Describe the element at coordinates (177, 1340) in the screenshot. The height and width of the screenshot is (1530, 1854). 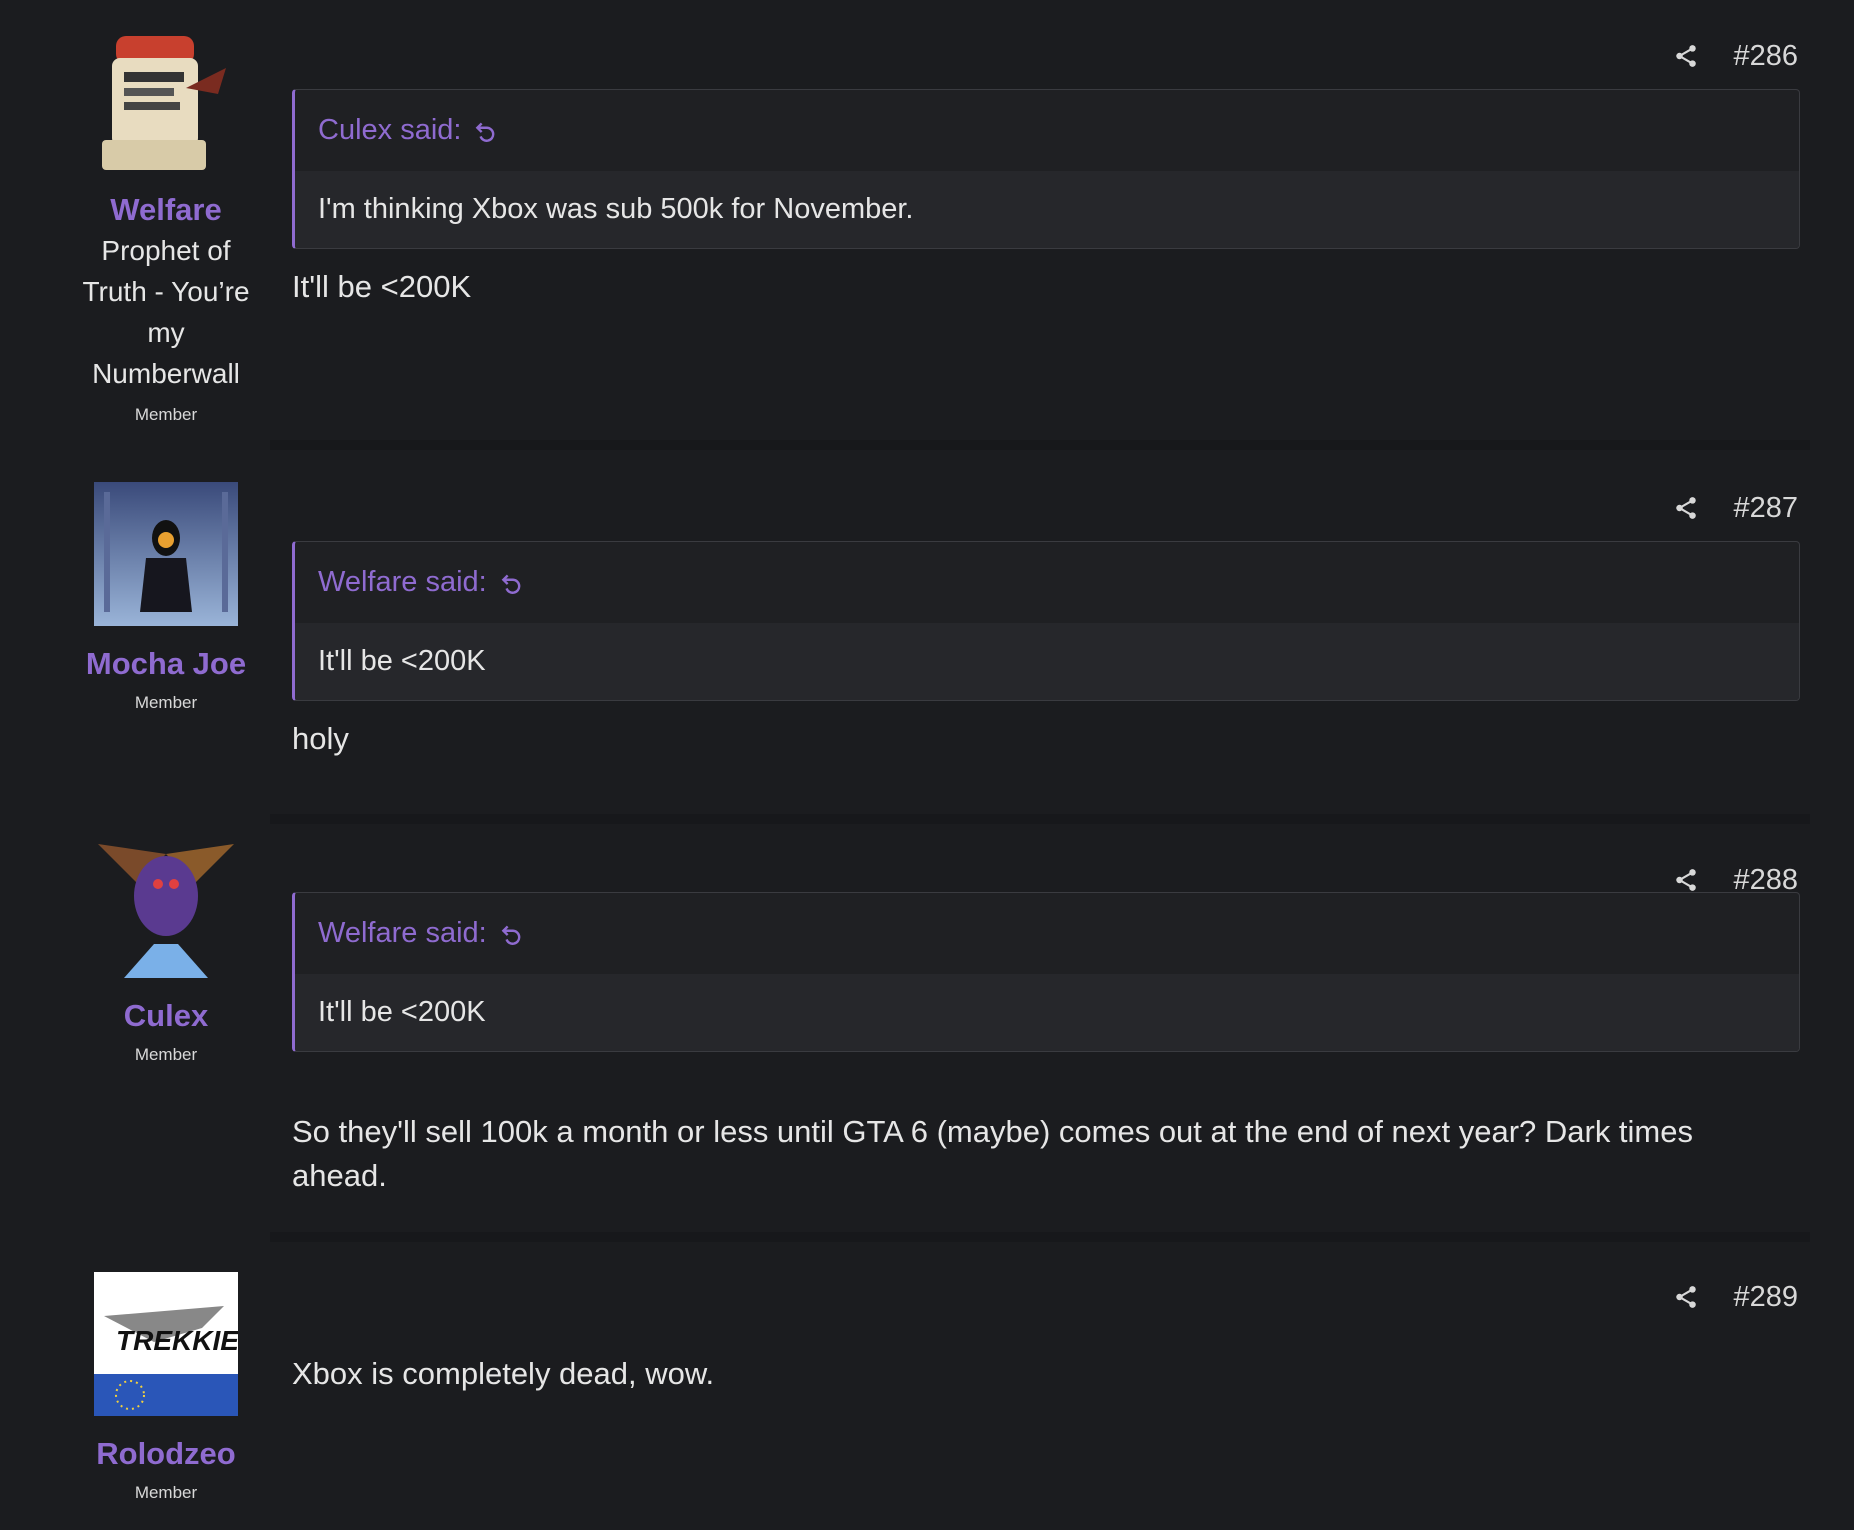
I see `avatar-text: TREKKIE` at that location.